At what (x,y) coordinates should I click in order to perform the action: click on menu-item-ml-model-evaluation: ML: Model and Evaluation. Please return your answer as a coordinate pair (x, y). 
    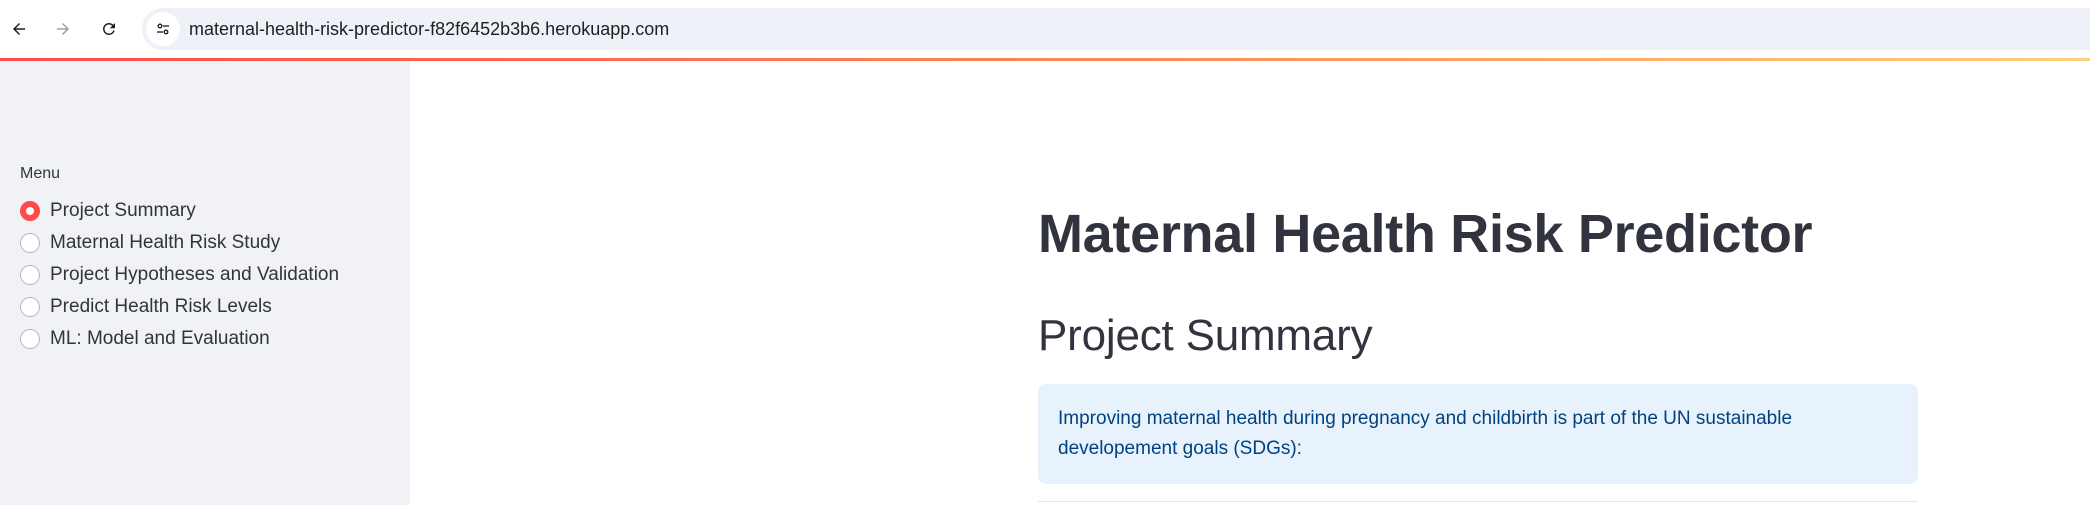
    Looking at the image, I should click on (179, 339).